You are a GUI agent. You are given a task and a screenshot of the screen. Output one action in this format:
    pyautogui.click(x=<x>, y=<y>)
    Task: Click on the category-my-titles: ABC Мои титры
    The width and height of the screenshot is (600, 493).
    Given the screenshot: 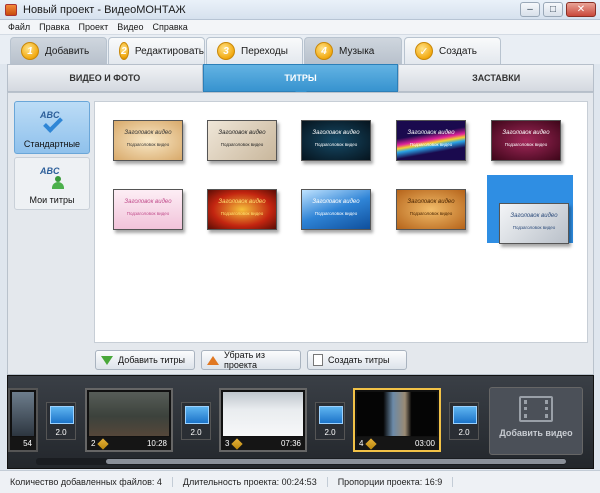 What is the action you would take?
    pyautogui.click(x=52, y=183)
    